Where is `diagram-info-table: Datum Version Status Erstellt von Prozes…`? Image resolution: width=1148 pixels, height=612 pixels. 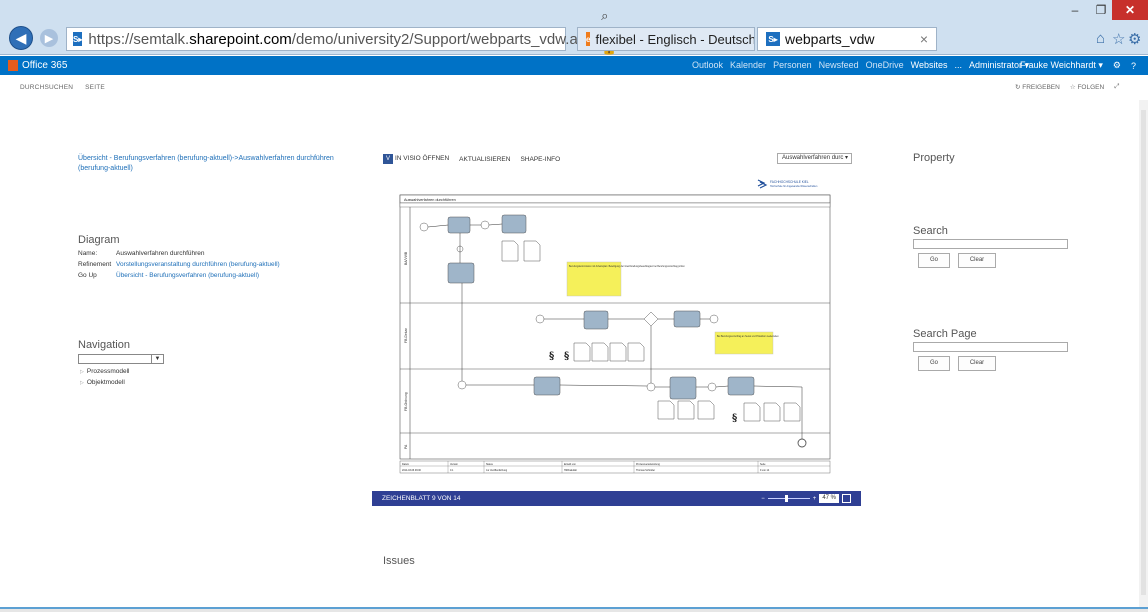 diagram-info-table: Datum Version Status Erstellt von Prozes… is located at coordinates (615, 467).